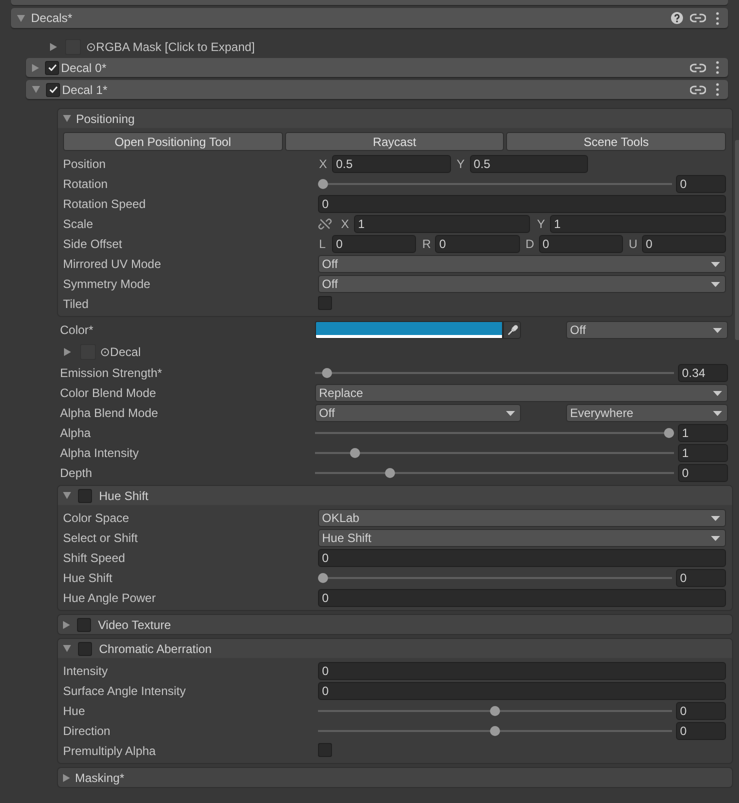  I want to click on field-label: Side Offset, so click(93, 244).